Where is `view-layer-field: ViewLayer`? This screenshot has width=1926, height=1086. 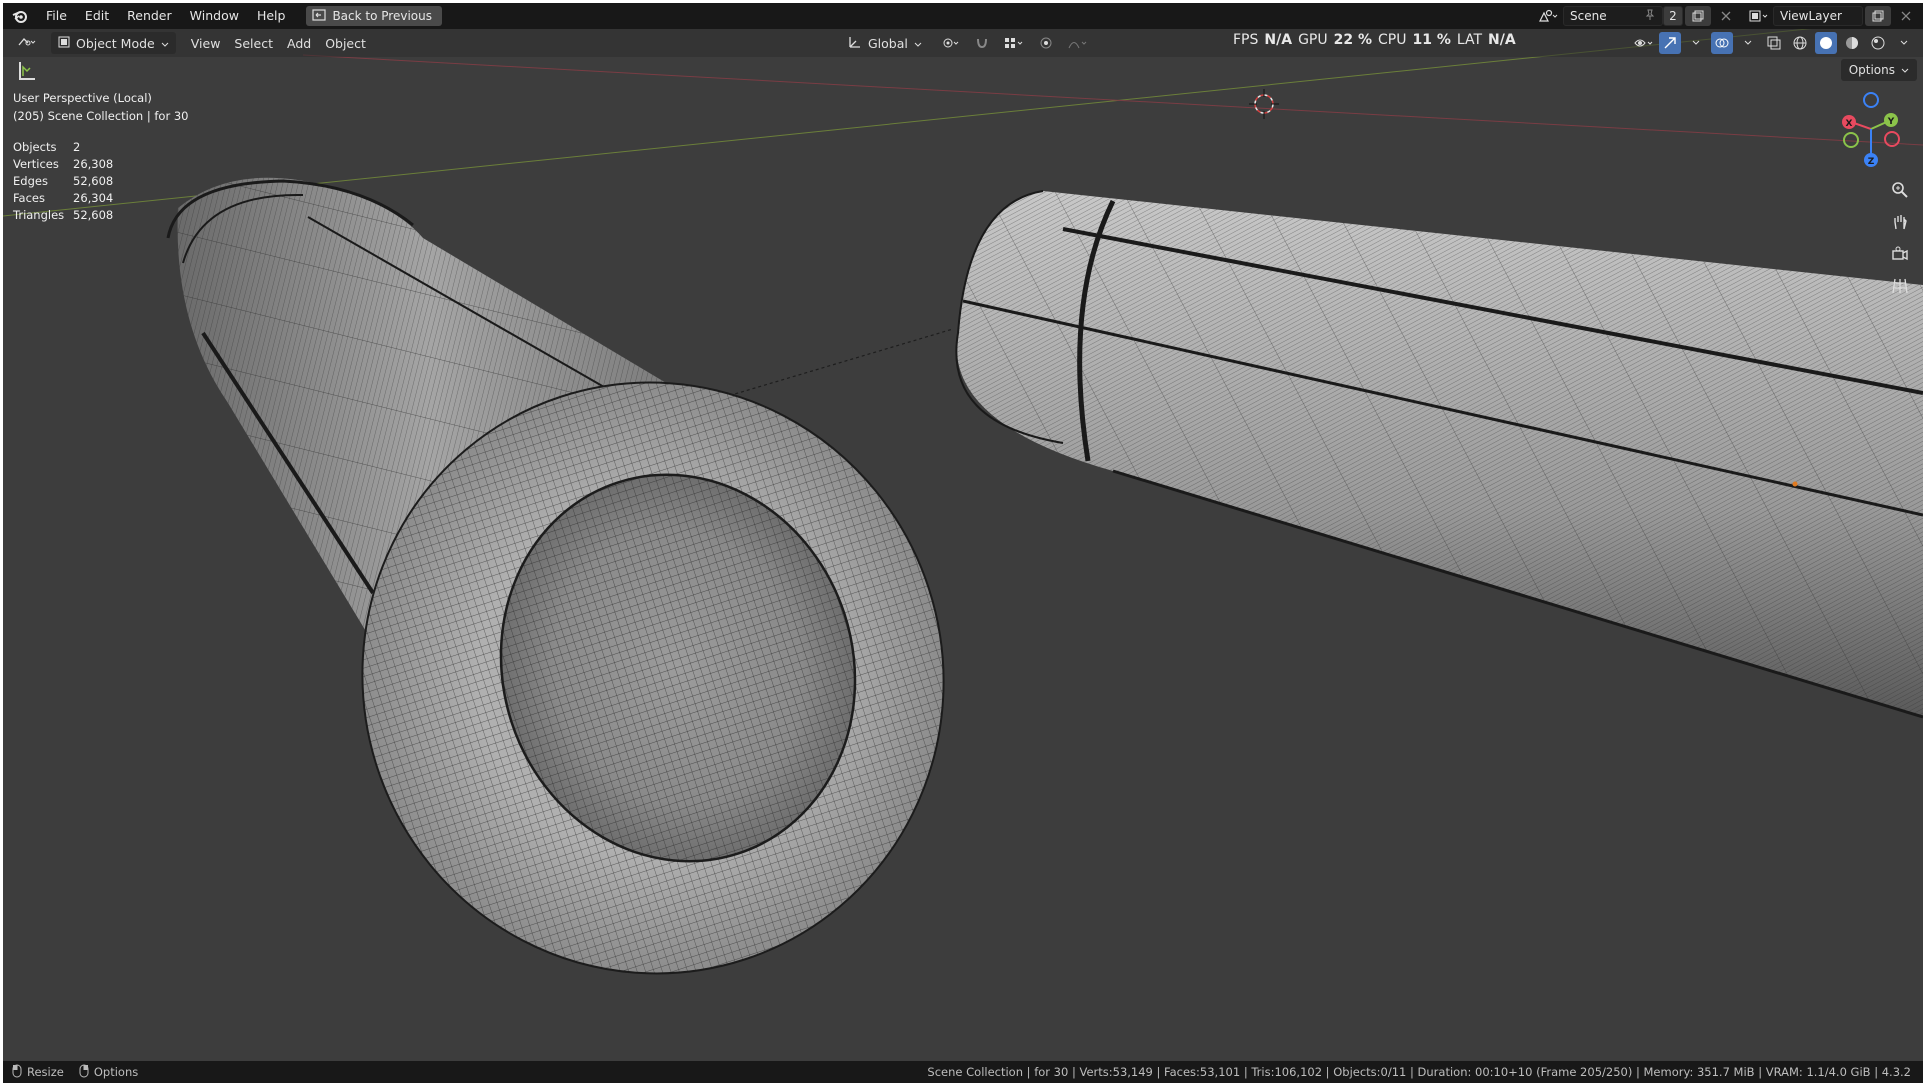 view-layer-field: ViewLayer is located at coordinates (1818, 16).